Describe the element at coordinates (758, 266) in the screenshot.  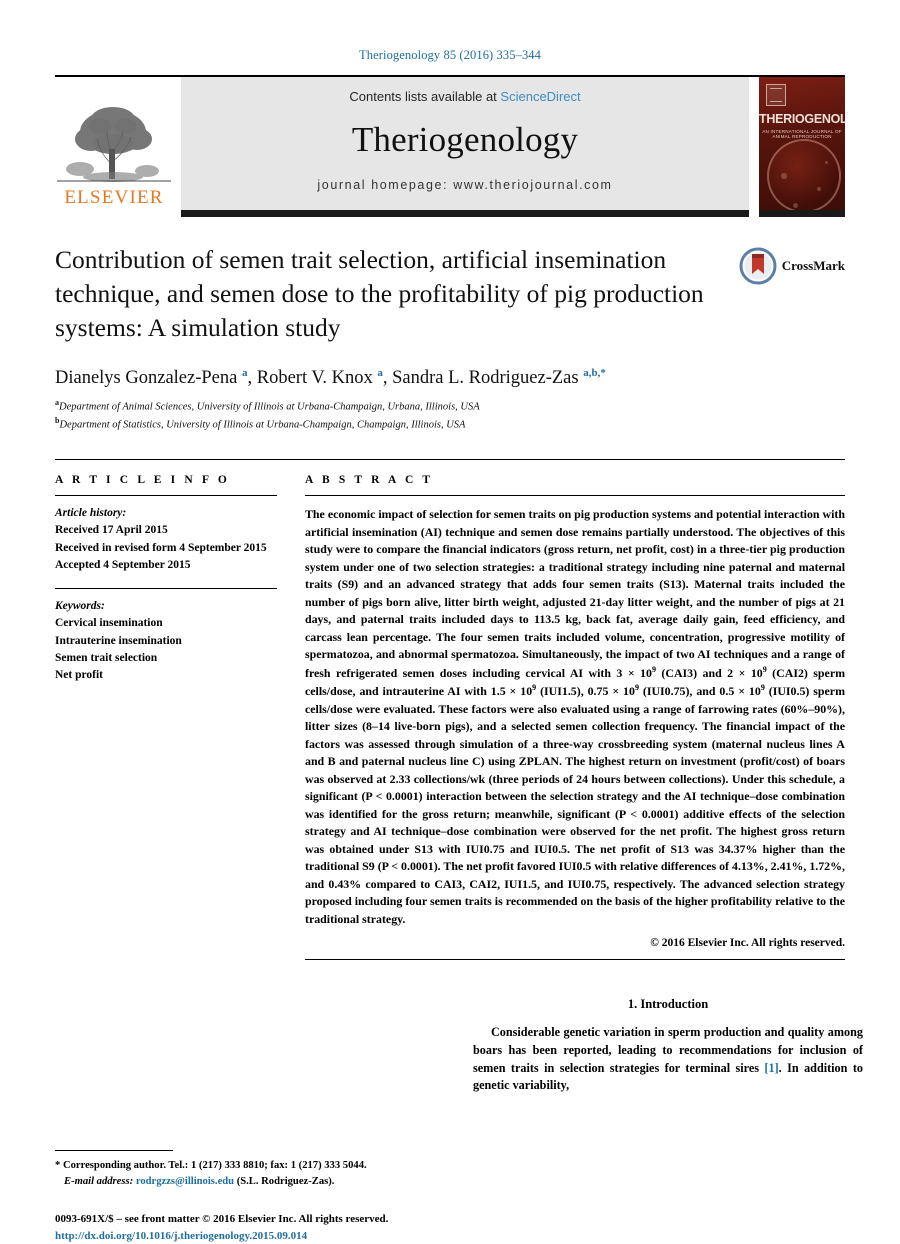
I see `crossmark-icon` at that location.